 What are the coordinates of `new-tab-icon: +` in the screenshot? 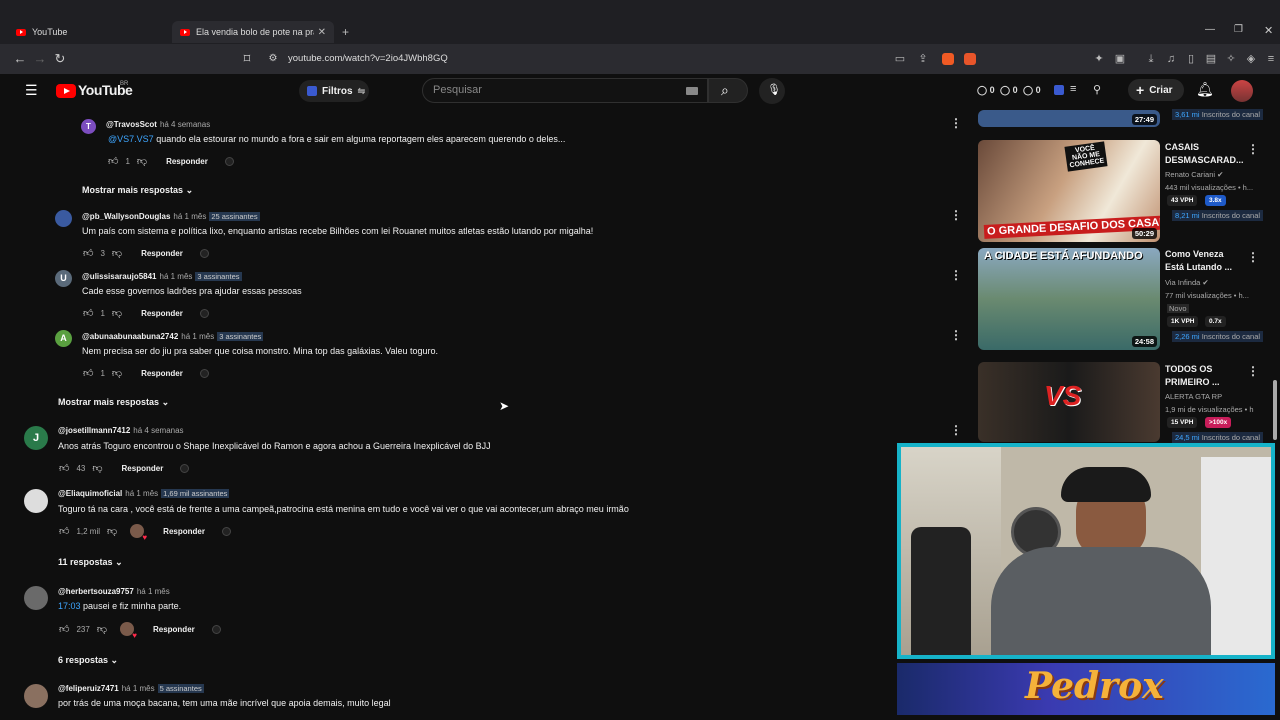 It's located at (345, 32).